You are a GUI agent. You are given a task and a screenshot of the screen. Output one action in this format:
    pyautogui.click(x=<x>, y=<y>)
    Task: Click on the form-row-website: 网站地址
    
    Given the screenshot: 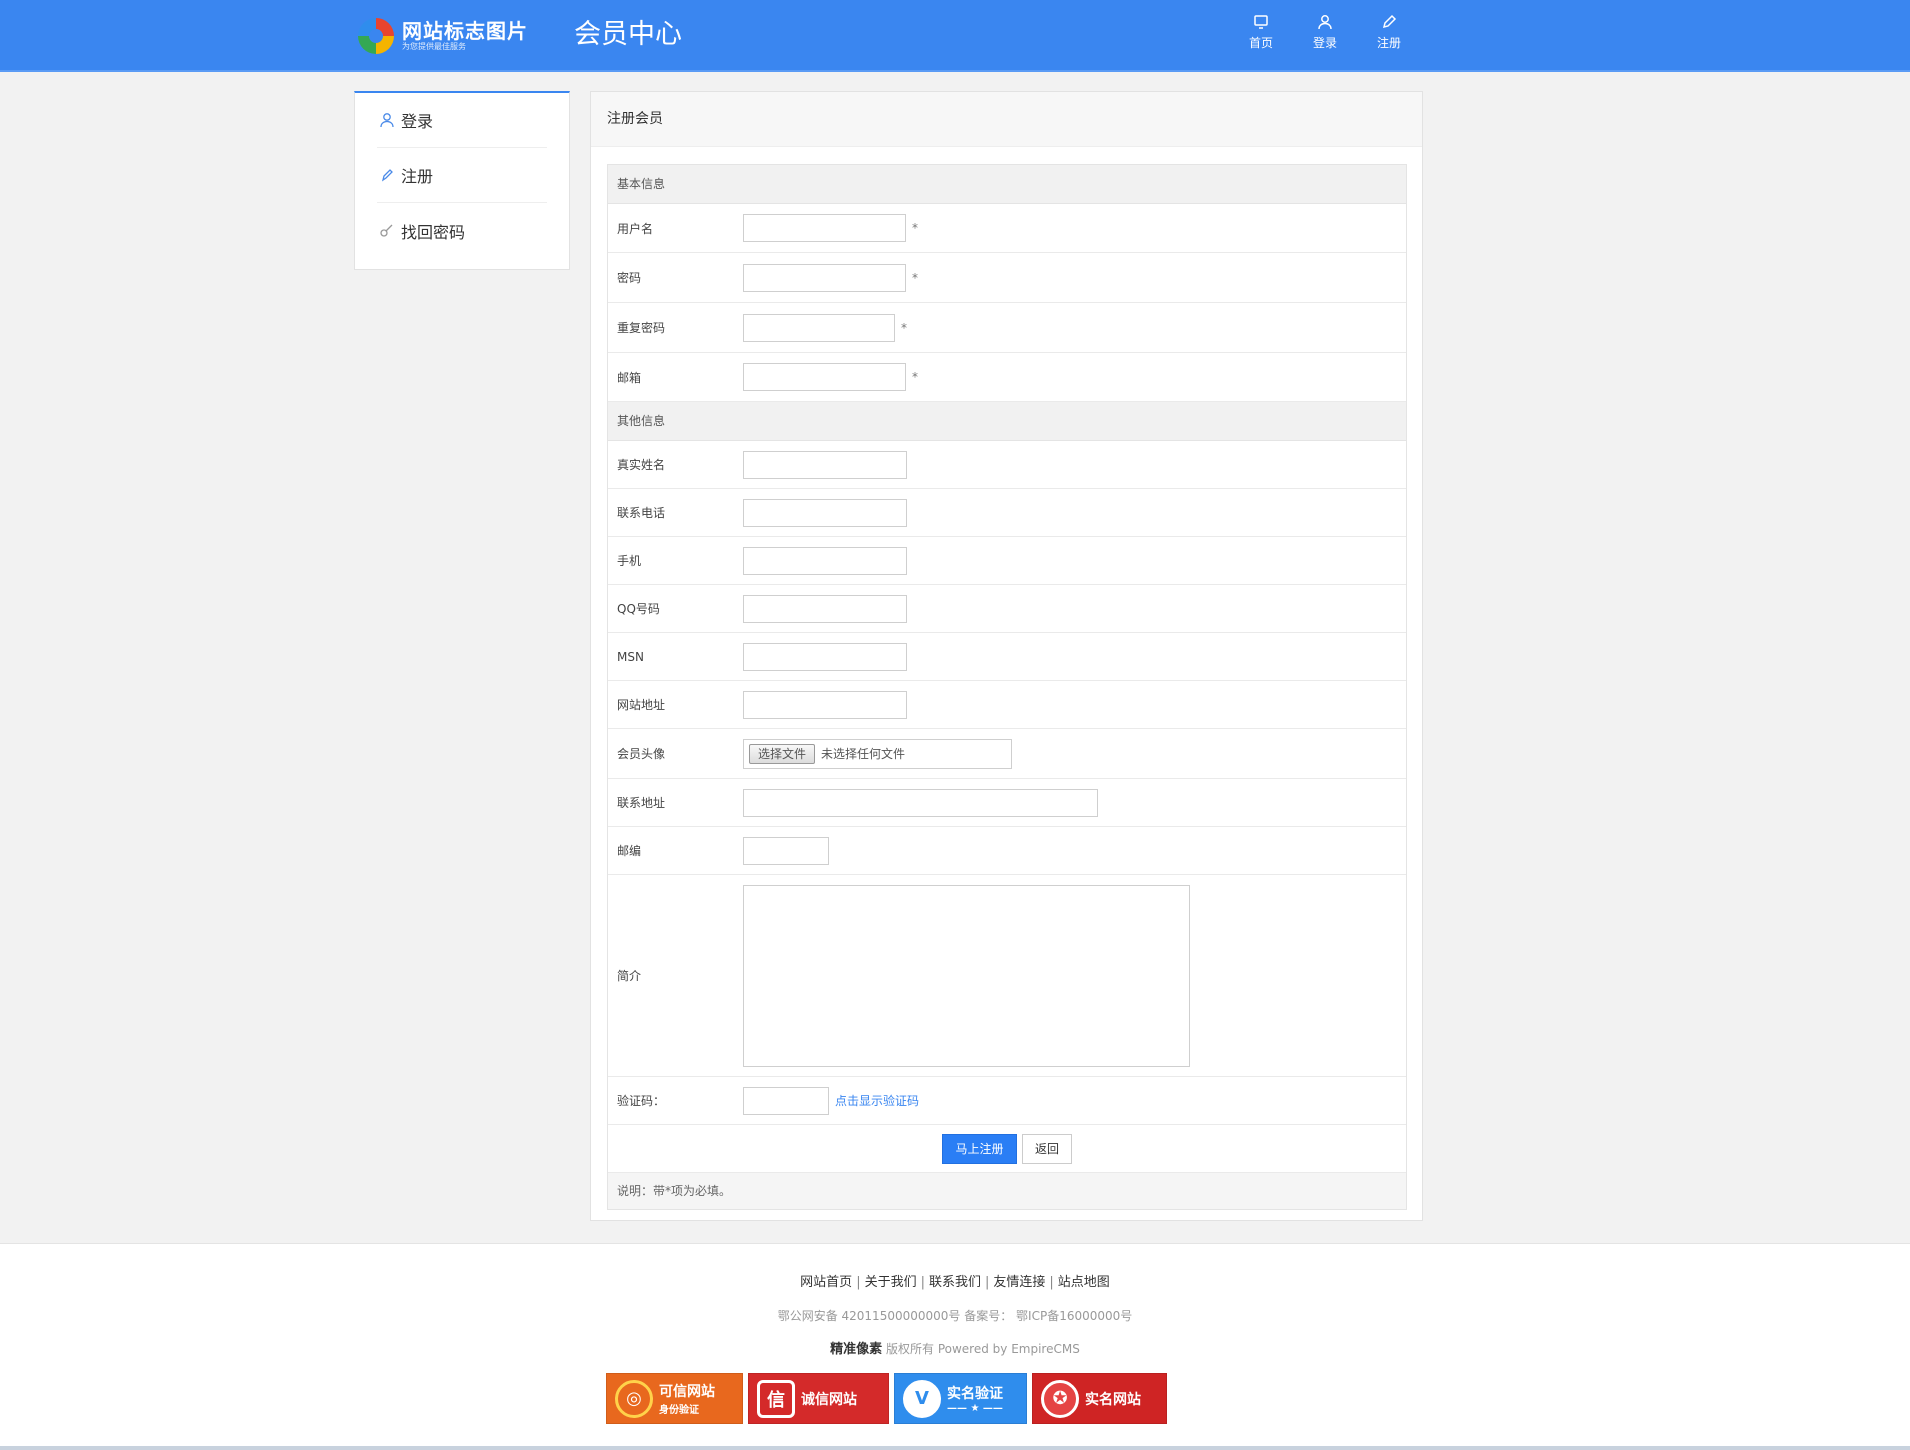 What is the action you would take?
    pyautogui.click(x=1007, y=705)
    